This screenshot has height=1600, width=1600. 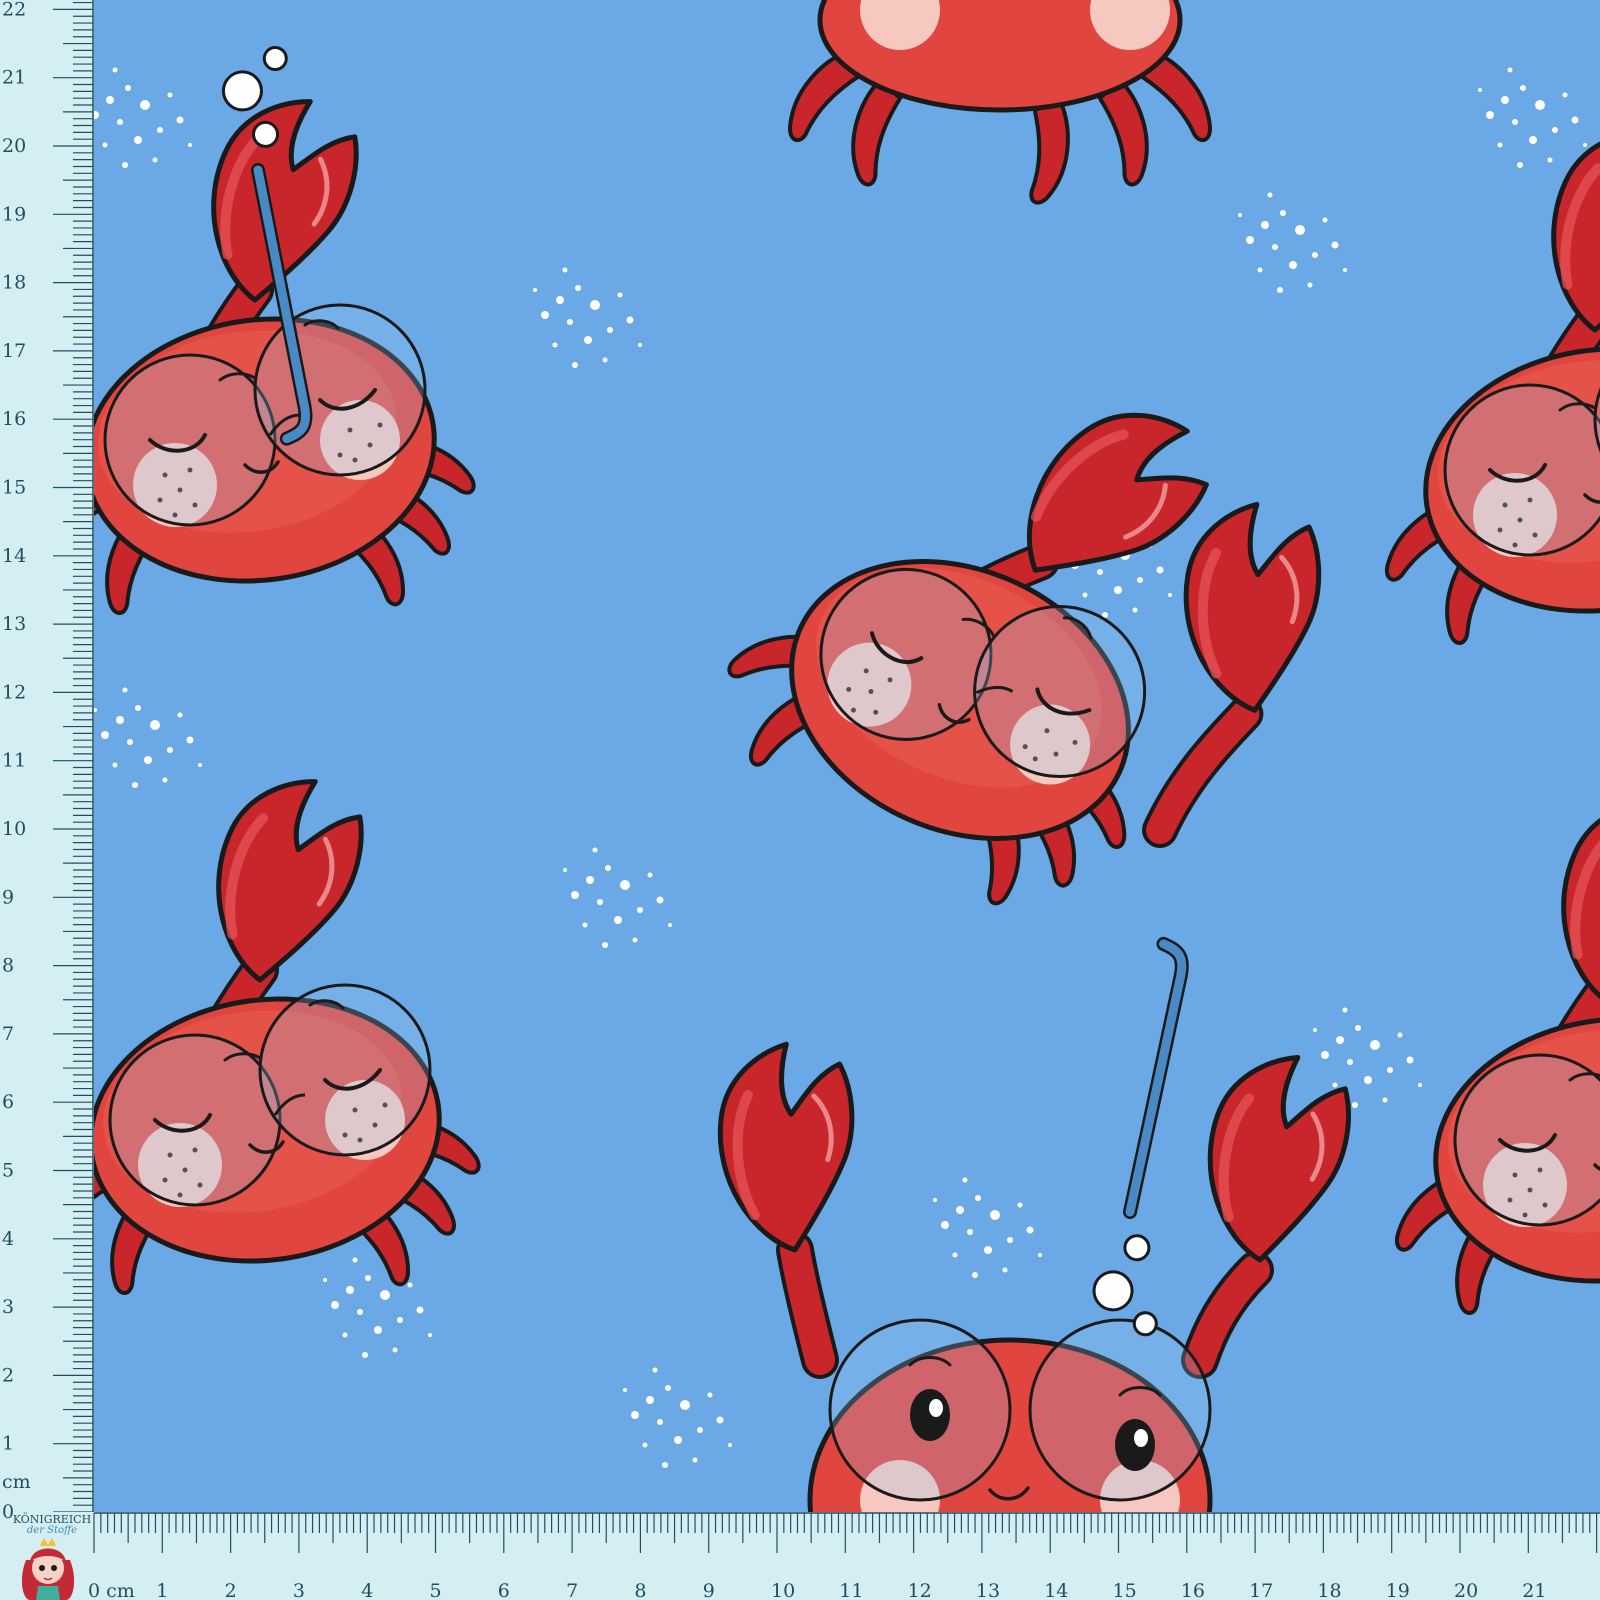 I want to click on horizontal-ruler-label: 6, so click(x=504, y=1590).